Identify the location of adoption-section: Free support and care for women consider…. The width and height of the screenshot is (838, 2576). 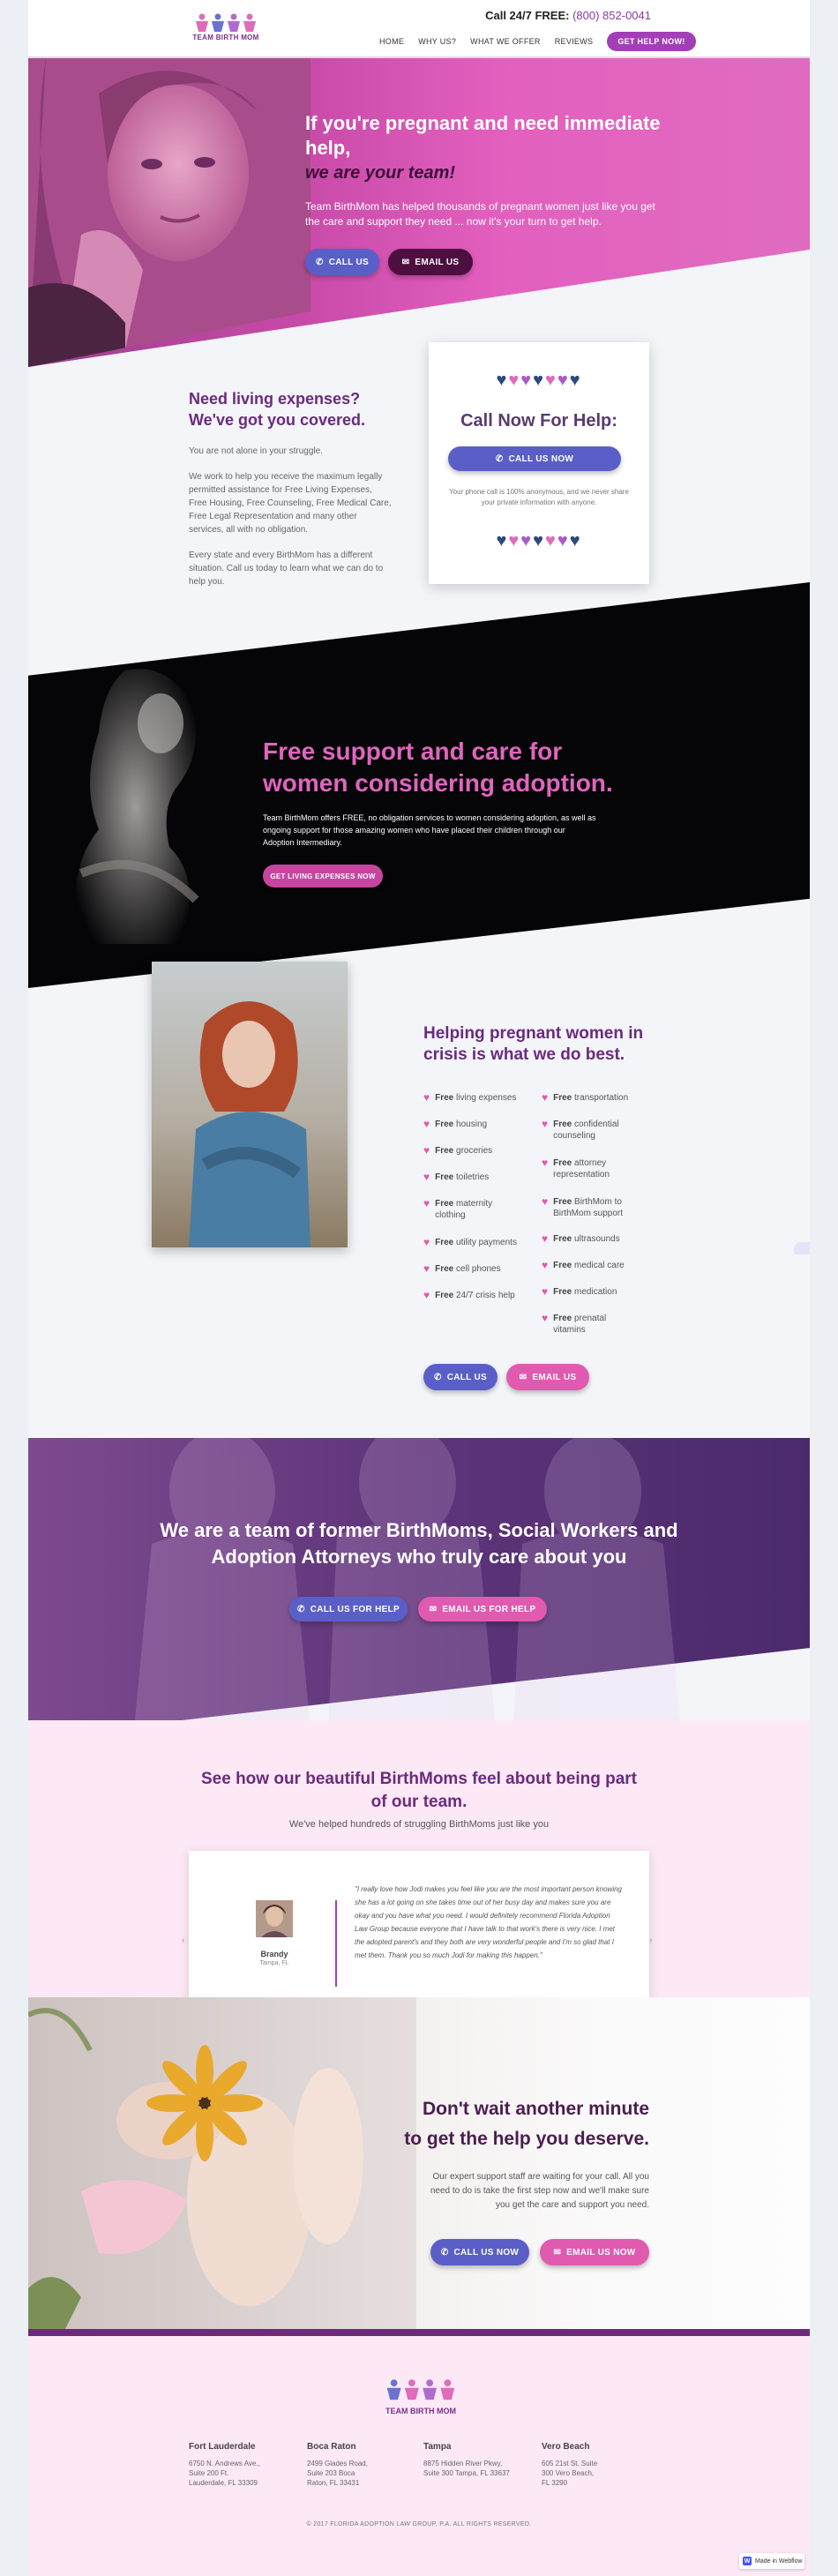
(419, 785).